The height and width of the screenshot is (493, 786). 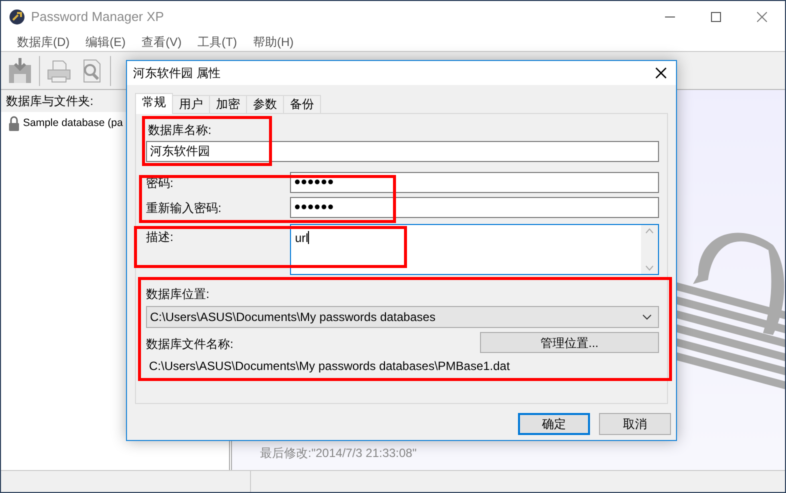 What do you see at coordinates (670, 17) in the screenshot?
I see `minimize-button` at bounding box center [670, 17].